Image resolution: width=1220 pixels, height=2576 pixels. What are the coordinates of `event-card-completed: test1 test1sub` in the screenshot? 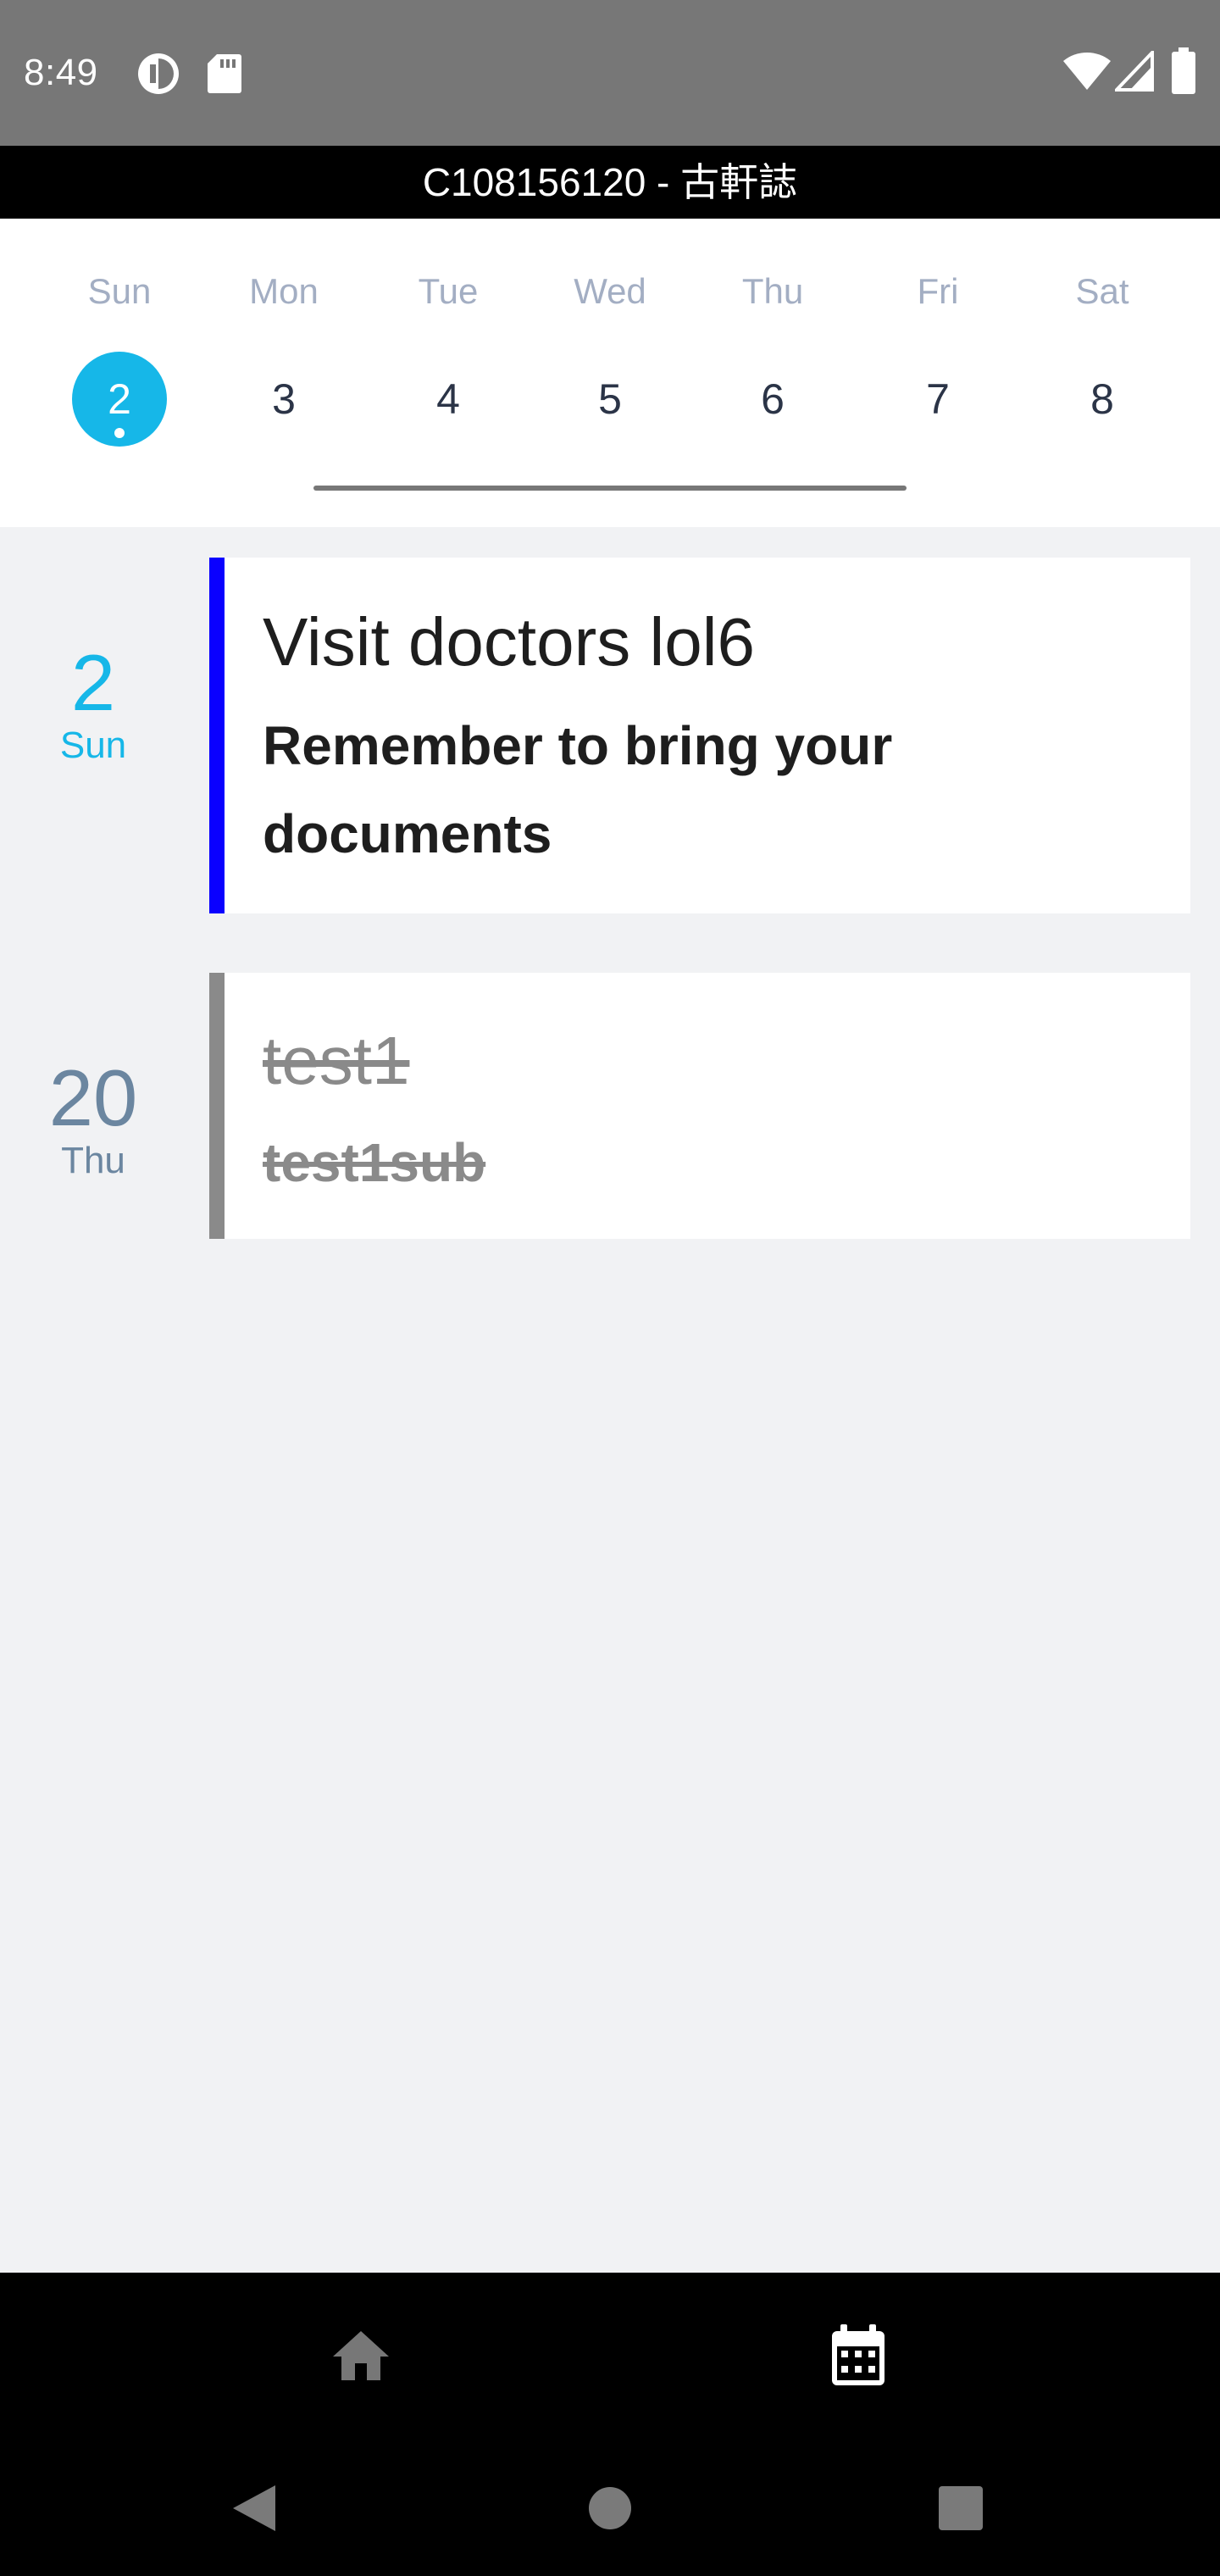 It's located at (699, 1106).